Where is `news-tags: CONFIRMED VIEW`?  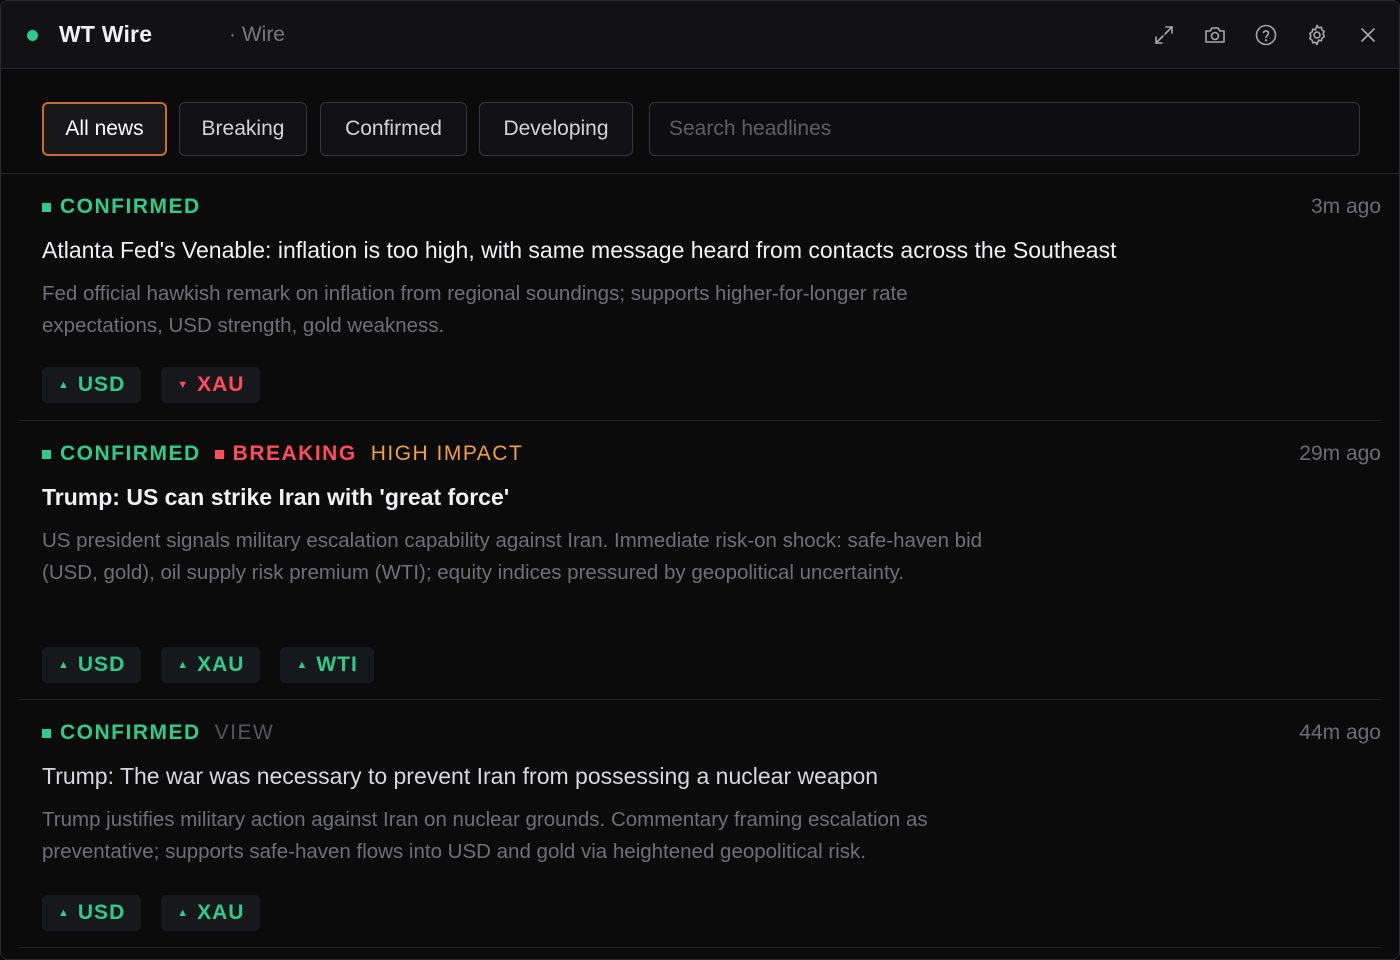
news-tags: CONFIRMED VIEW is located at coordinates (165, 733).